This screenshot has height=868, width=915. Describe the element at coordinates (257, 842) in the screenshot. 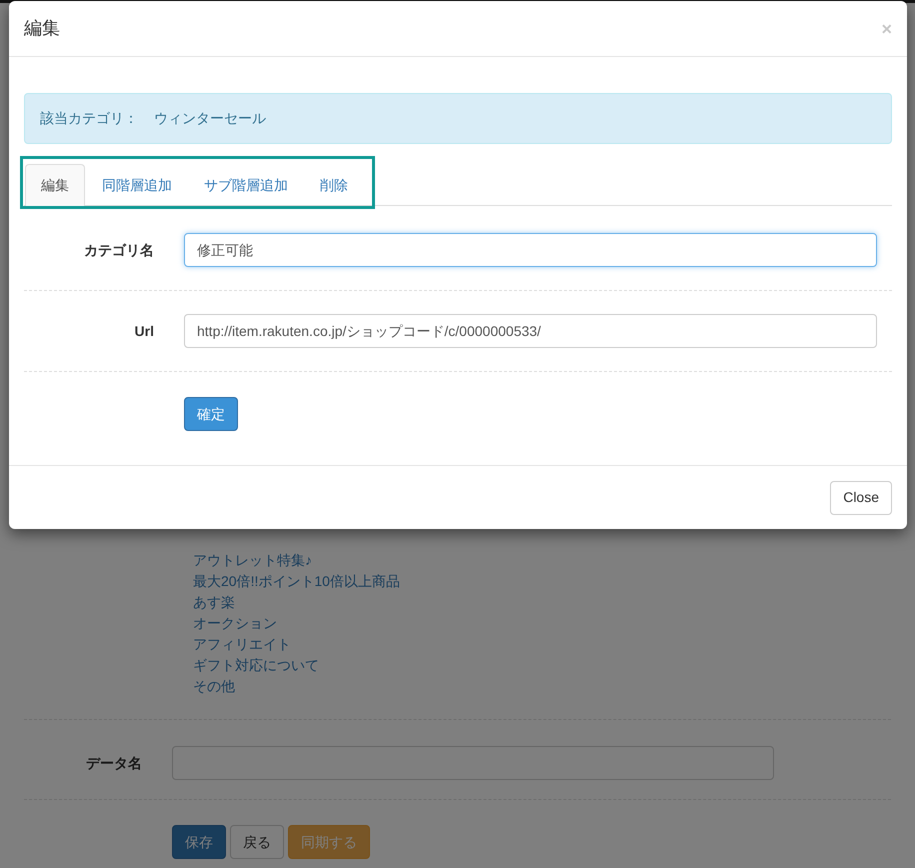

I see `page-button: 戻る` at that location.